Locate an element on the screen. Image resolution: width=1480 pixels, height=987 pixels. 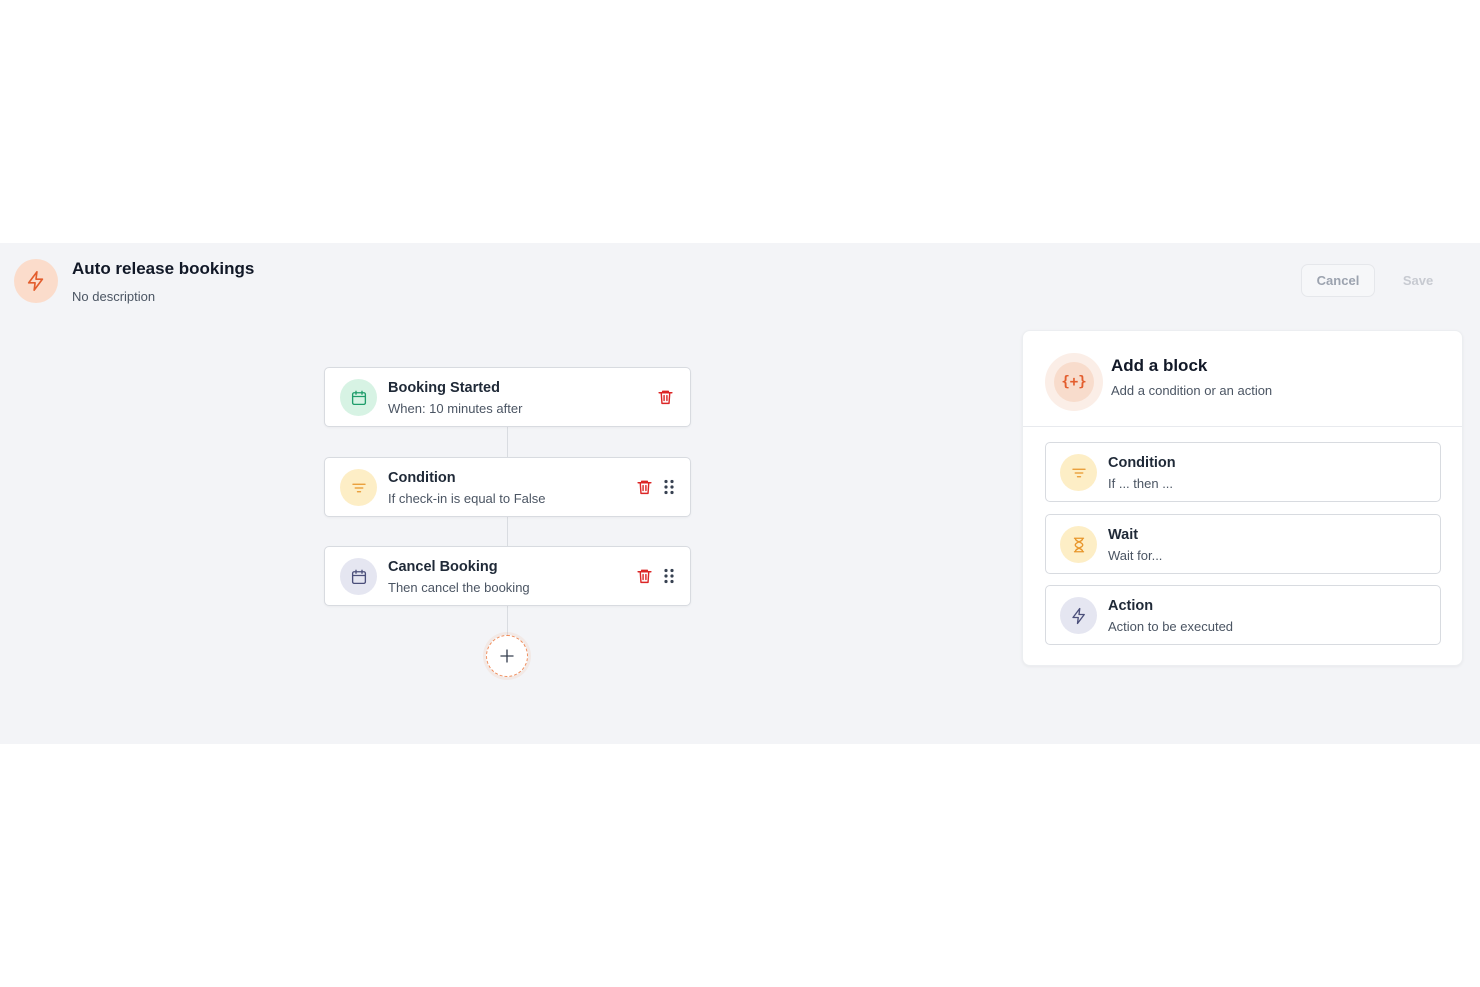
panel-icon: {+} is located at coordinates (1074, 382).